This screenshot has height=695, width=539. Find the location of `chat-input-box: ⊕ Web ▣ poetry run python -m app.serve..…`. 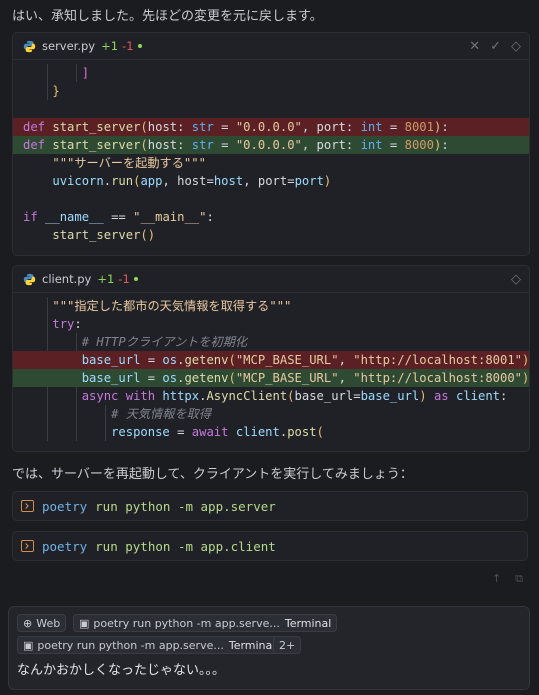

chat-input-box: ⊕ Web ▣ poetry run python -m app.serve..… is located at coordinates (269, 648).